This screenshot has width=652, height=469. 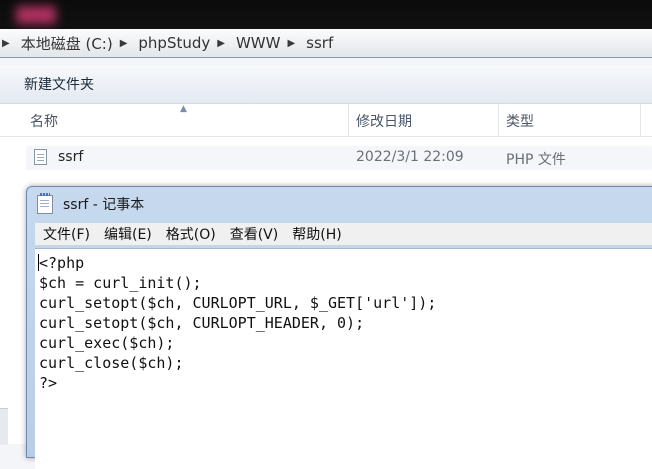 What do you see at coordinates (339, 158) in the screenshot?
I see `file-row: ssrf 2022/3/1 22:09 PHP 文件` at bounding box center [339, 158].